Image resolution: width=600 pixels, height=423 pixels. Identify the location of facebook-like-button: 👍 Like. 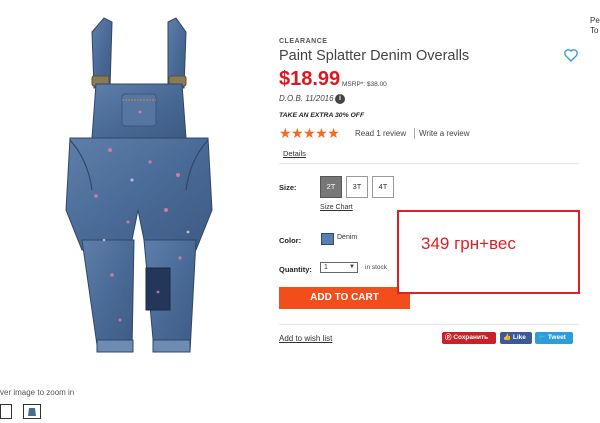
(516, 338).